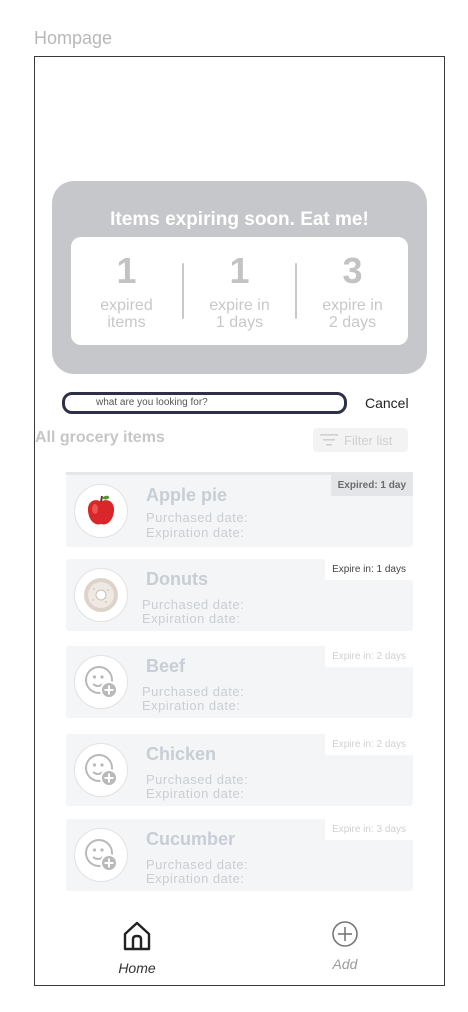 This screenshot has width=468, height=1012. I want to click on donut-icon, so click(101, 595).